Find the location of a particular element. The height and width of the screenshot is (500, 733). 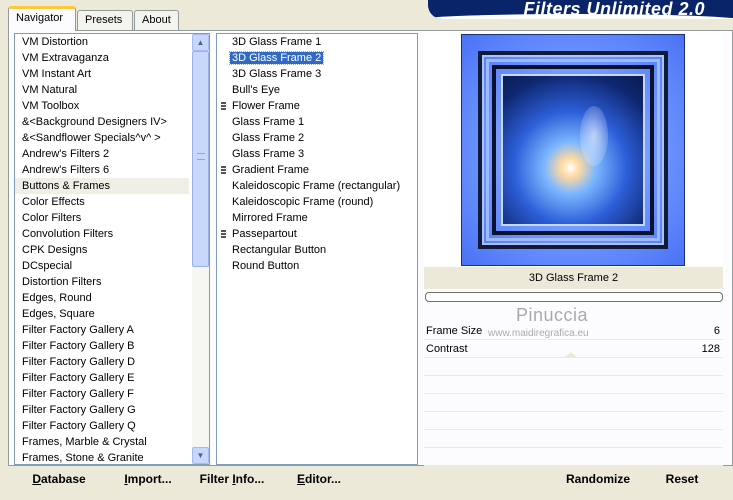

tab-navigator: Navigator is located at coordinates (42, 18).